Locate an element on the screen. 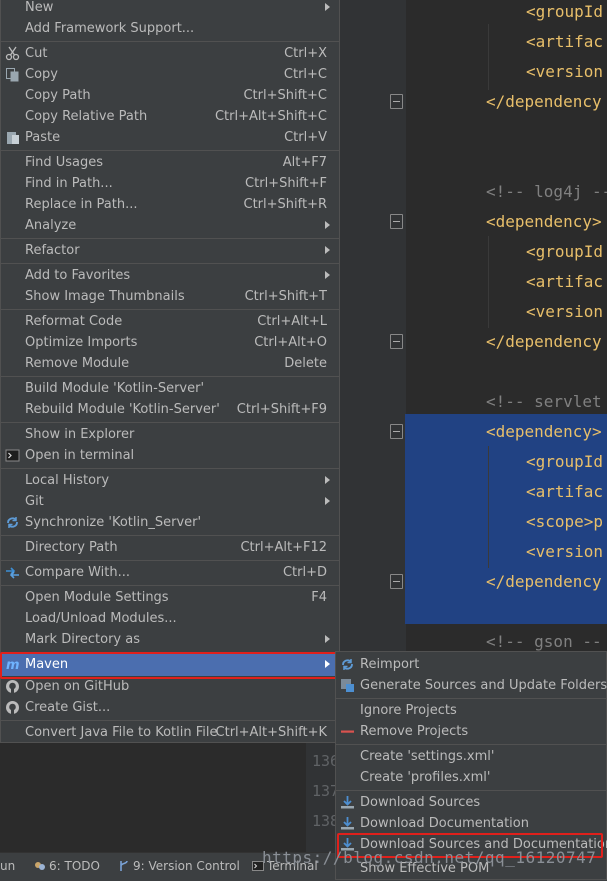  menu-item-ignore-projects: Ignore Projects is located at coordinates (471, 710).